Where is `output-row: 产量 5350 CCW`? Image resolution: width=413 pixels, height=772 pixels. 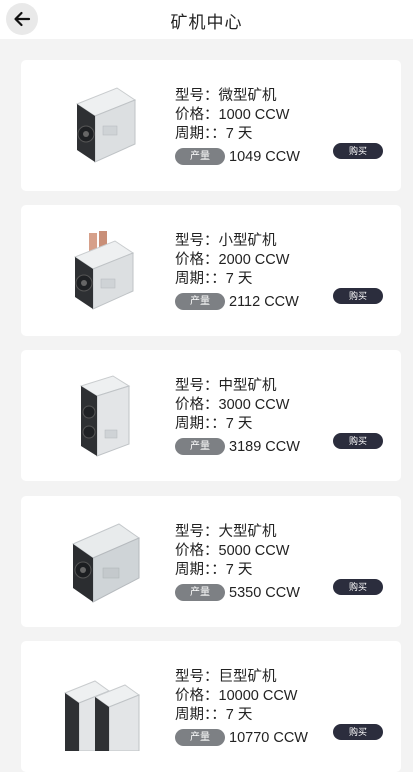 output-row: 产量 5350 CCW is located at coordinates (237, 592).